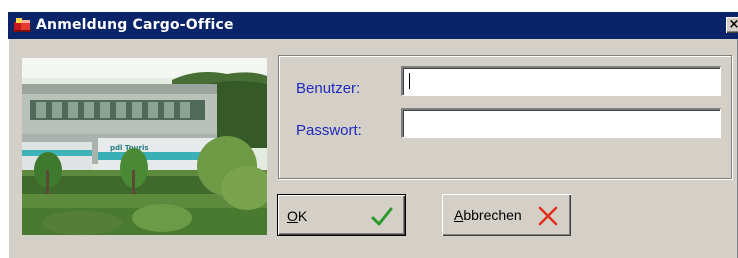 The image size is (738, 258). Describe the element at coordinates (135, 25) in the screenshot. I see `window-title: Anmeldung Cargo-Office` at that location.